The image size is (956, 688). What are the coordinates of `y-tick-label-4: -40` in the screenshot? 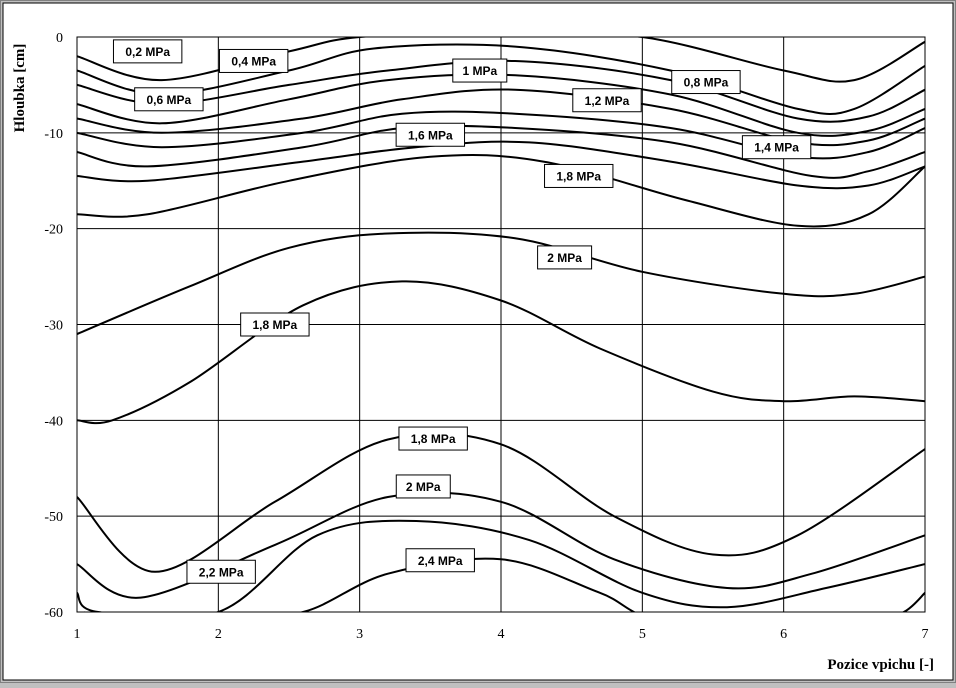 It's located at (53, 421).